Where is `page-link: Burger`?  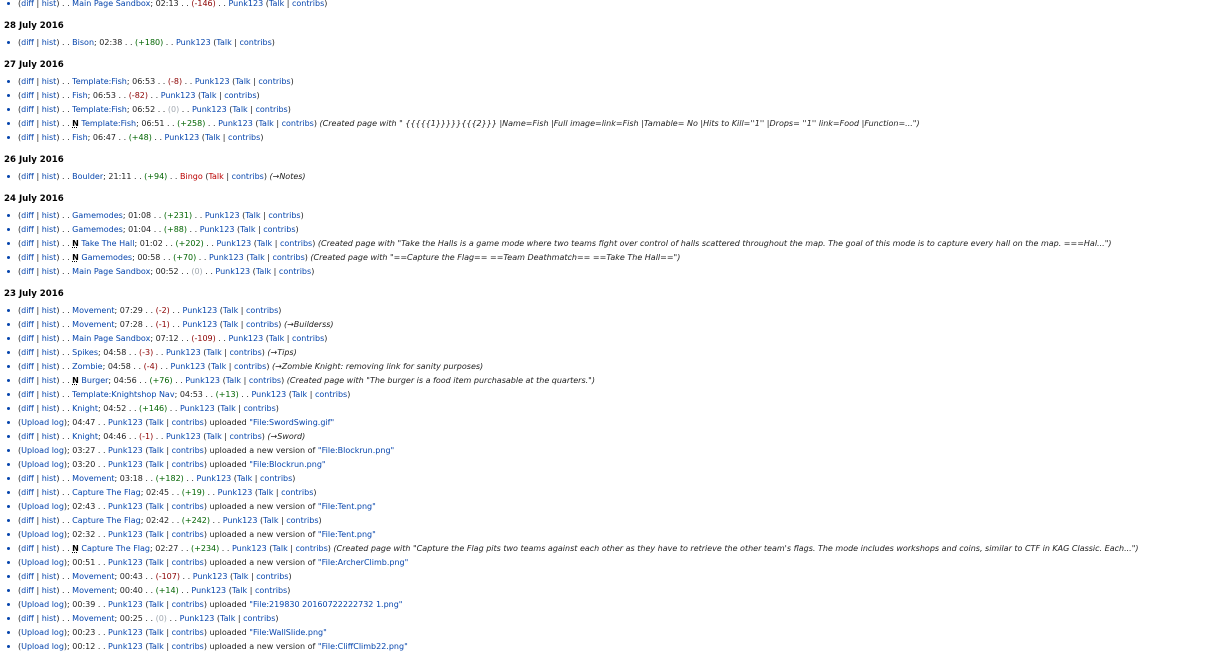
page-link: Burger is located at coordinates (94, 380).